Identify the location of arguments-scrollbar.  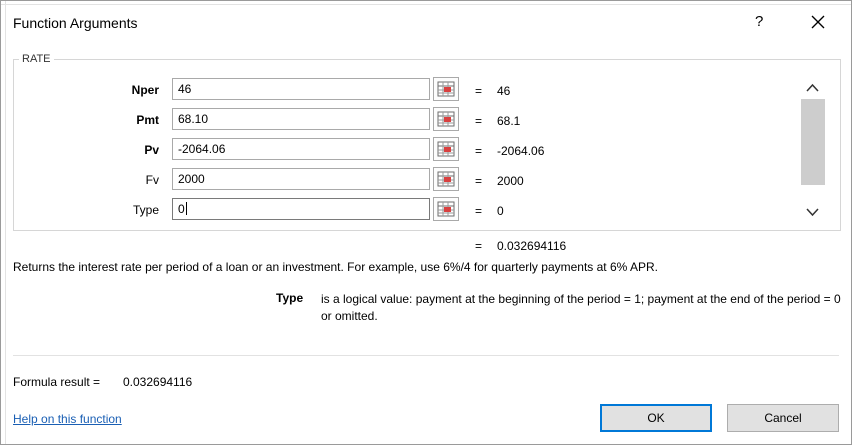
(812, 150).